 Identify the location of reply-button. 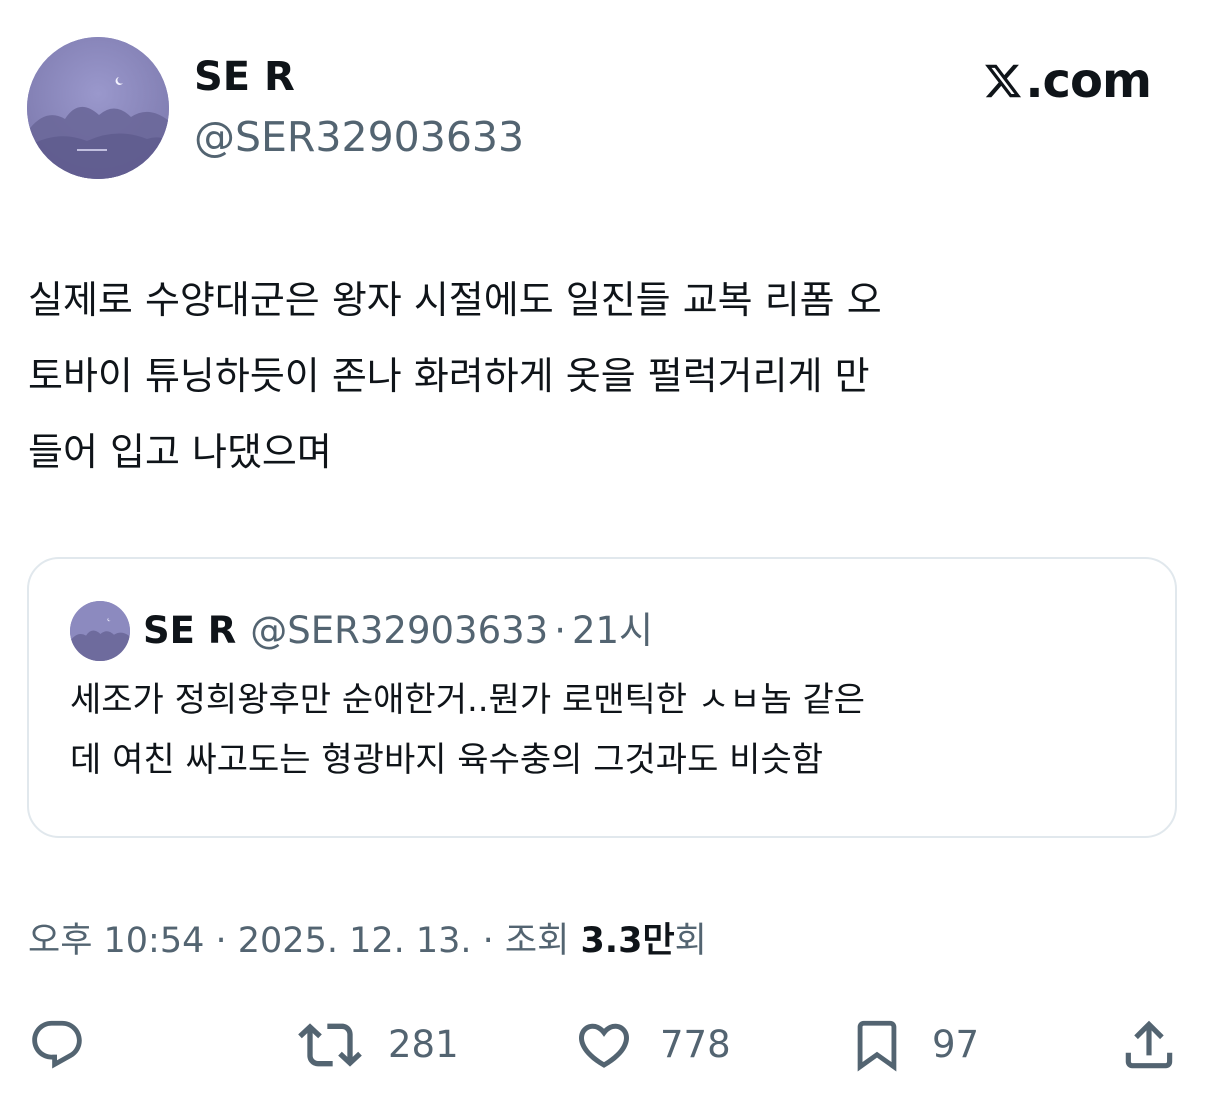
(57, 1045).